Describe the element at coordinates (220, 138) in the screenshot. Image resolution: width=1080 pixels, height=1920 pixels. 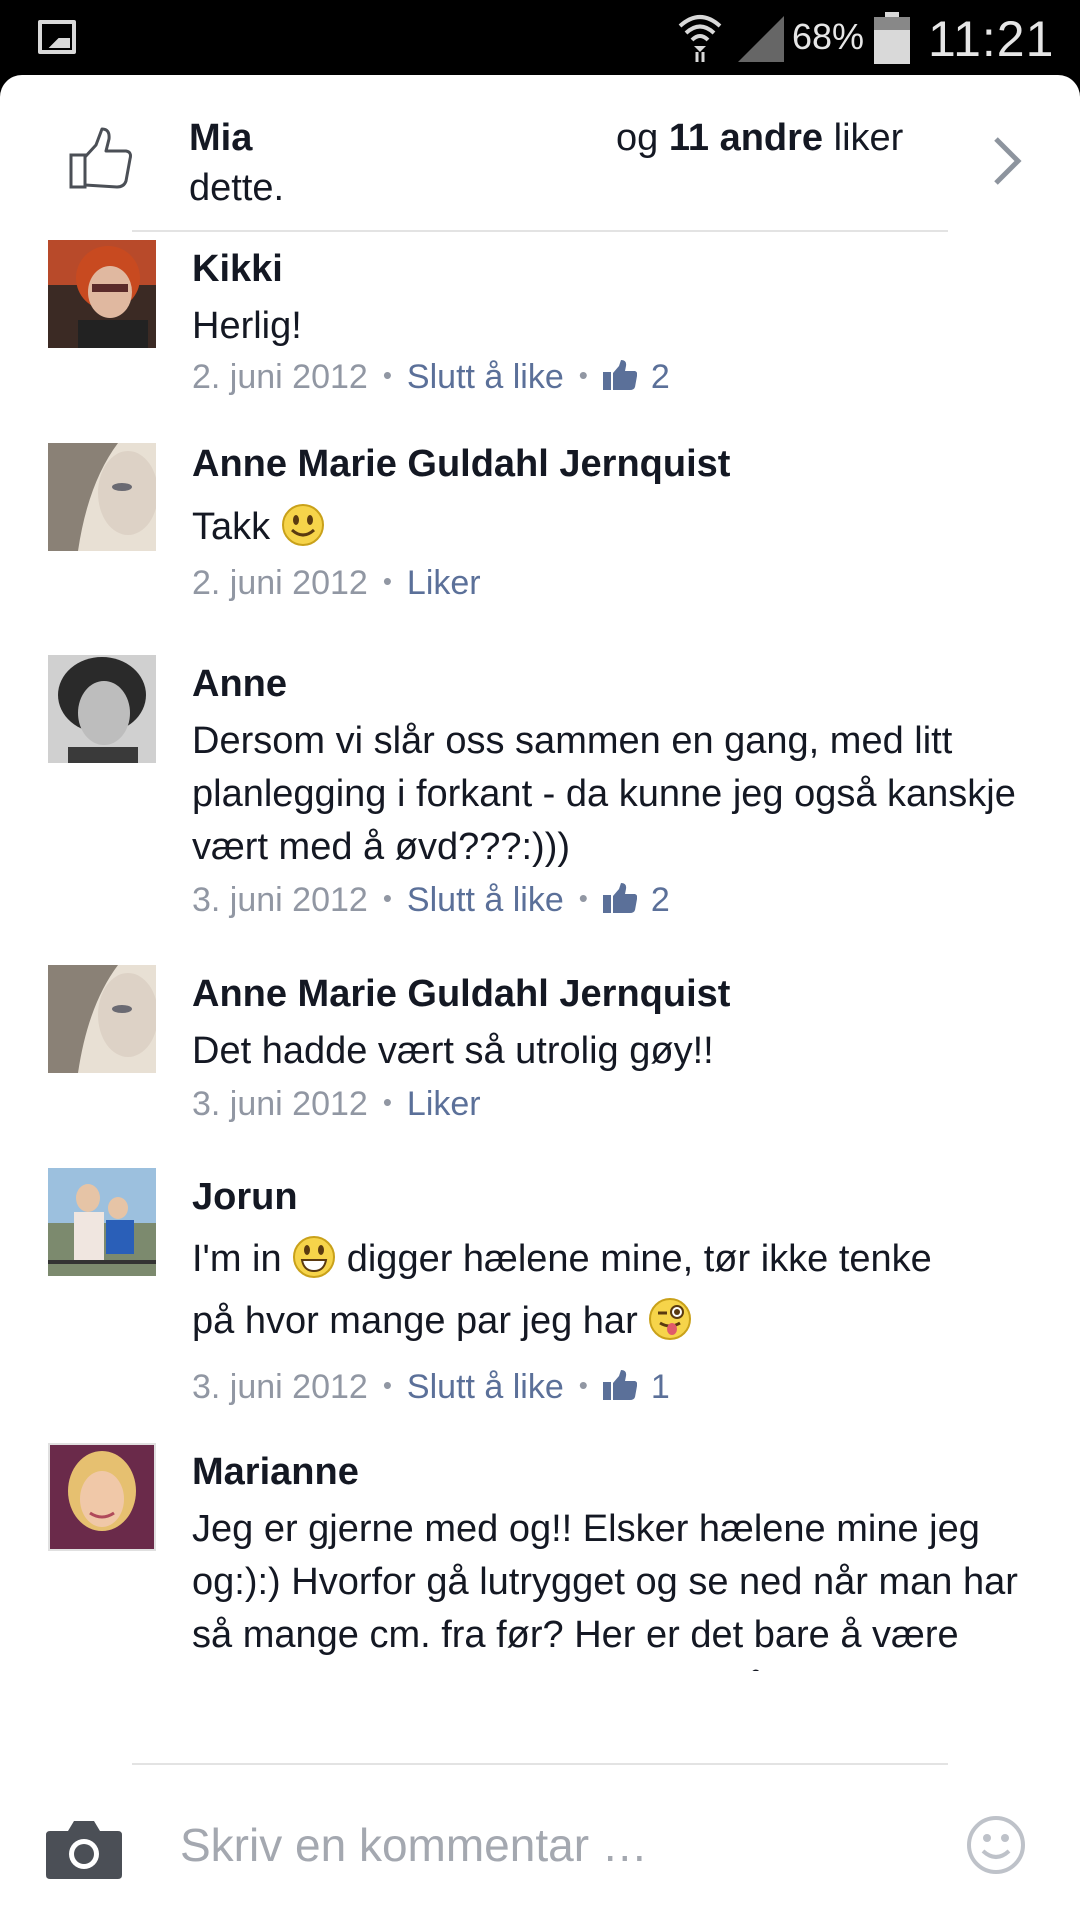
I see `liker-name: Mia` at that location.